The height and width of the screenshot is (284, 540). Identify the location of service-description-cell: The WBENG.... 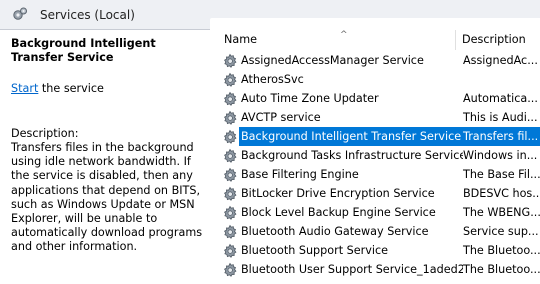
(501, 212).